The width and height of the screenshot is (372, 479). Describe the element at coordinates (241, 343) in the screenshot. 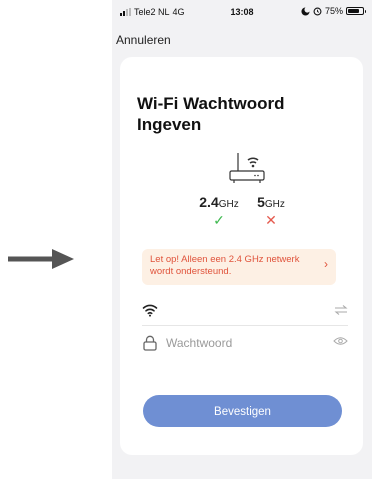

I see `password-input` at that location.